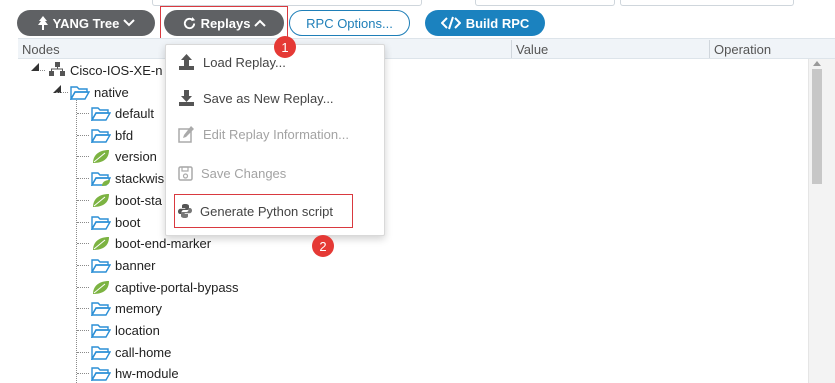 Image resolution: width=835 pixels, height=383 pixels. What do you see at coordinates (140, 178) in the screenshot?
I see `tree-node-label: stackwis` at bounding box center [140, 178].